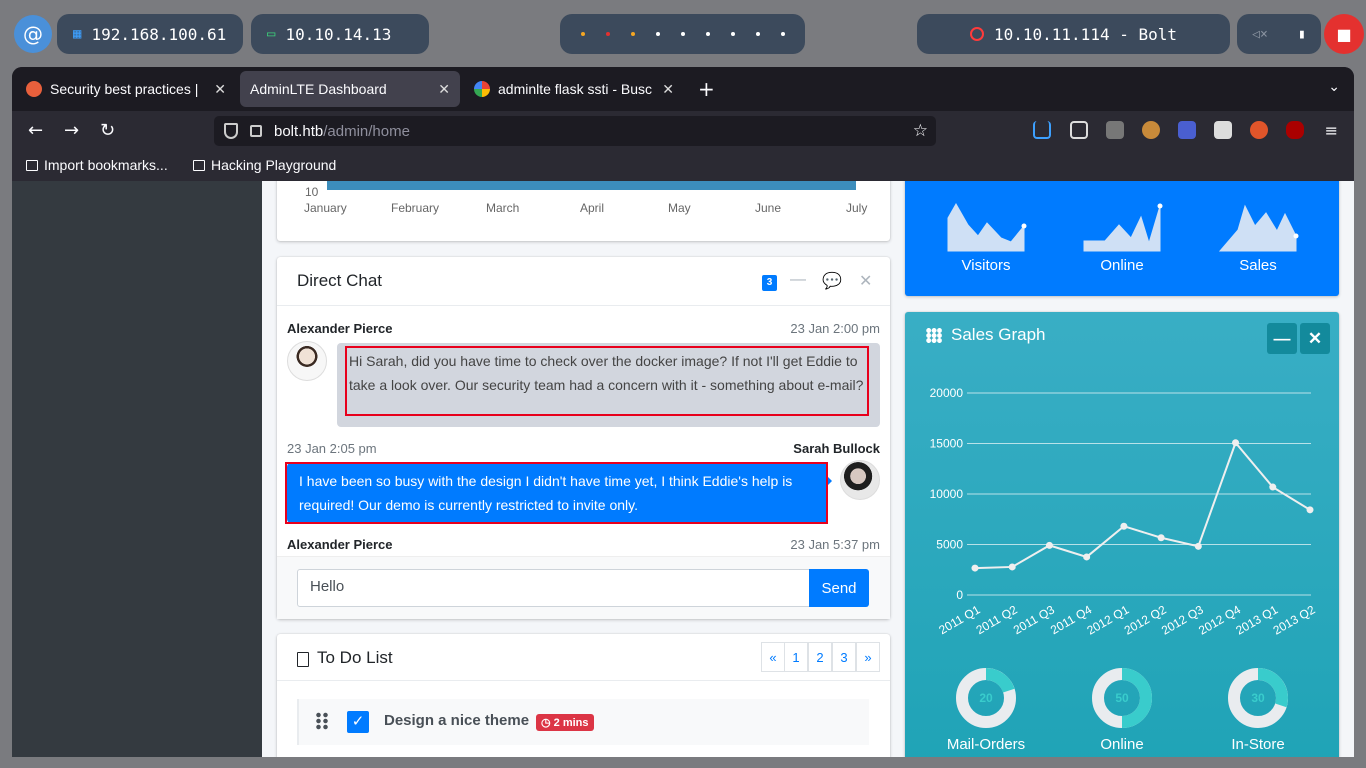 This screenshot has height=768, width=1366. What do you see at coordinates (591, 185) in the screenshot?
I see `area-chart-fill` at bounding box center [591, 185].